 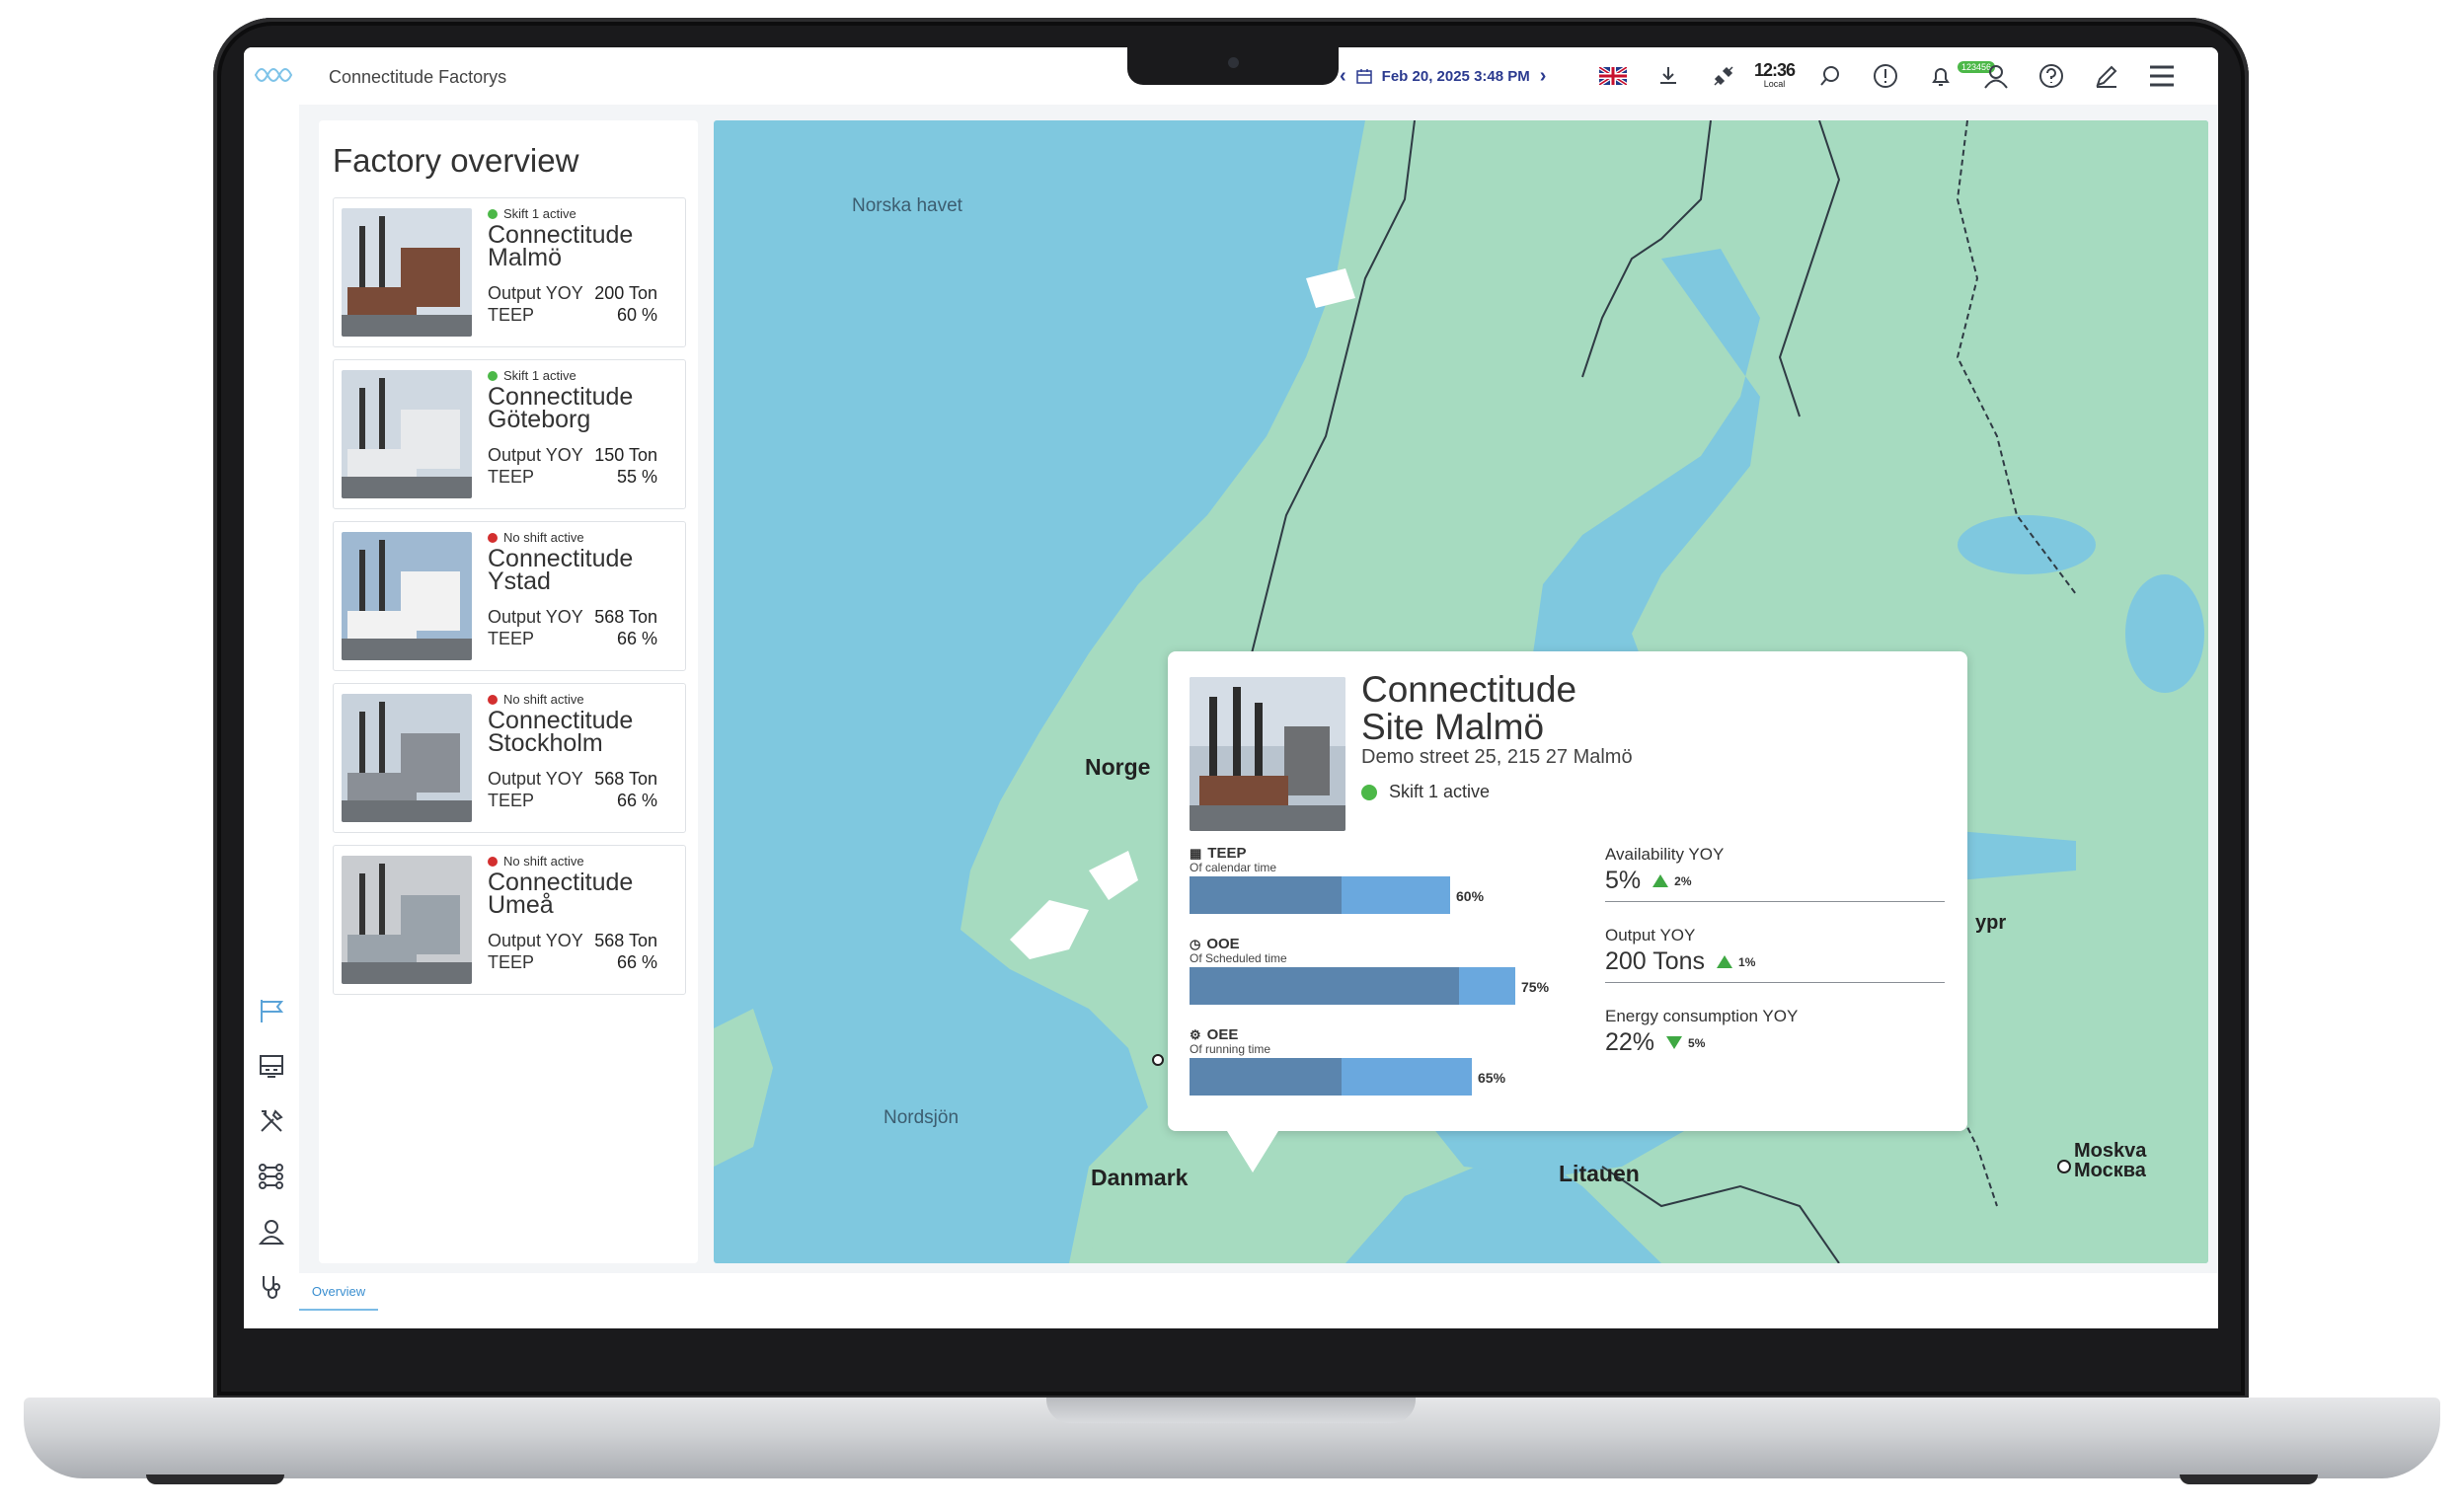 I want to click on connection-plug-icon, so click(x=1723, y=76).